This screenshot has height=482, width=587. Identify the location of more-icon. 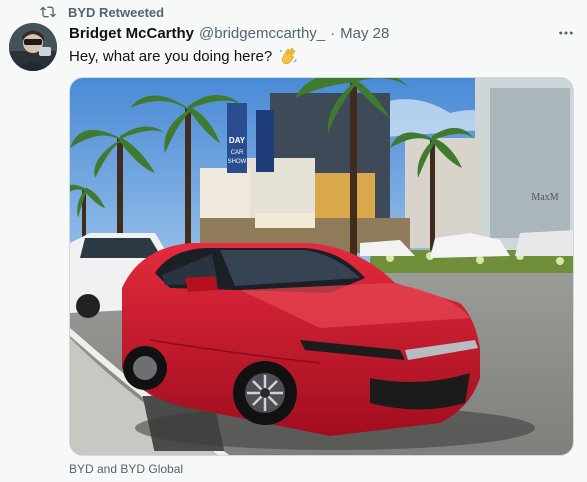
(566, 33).